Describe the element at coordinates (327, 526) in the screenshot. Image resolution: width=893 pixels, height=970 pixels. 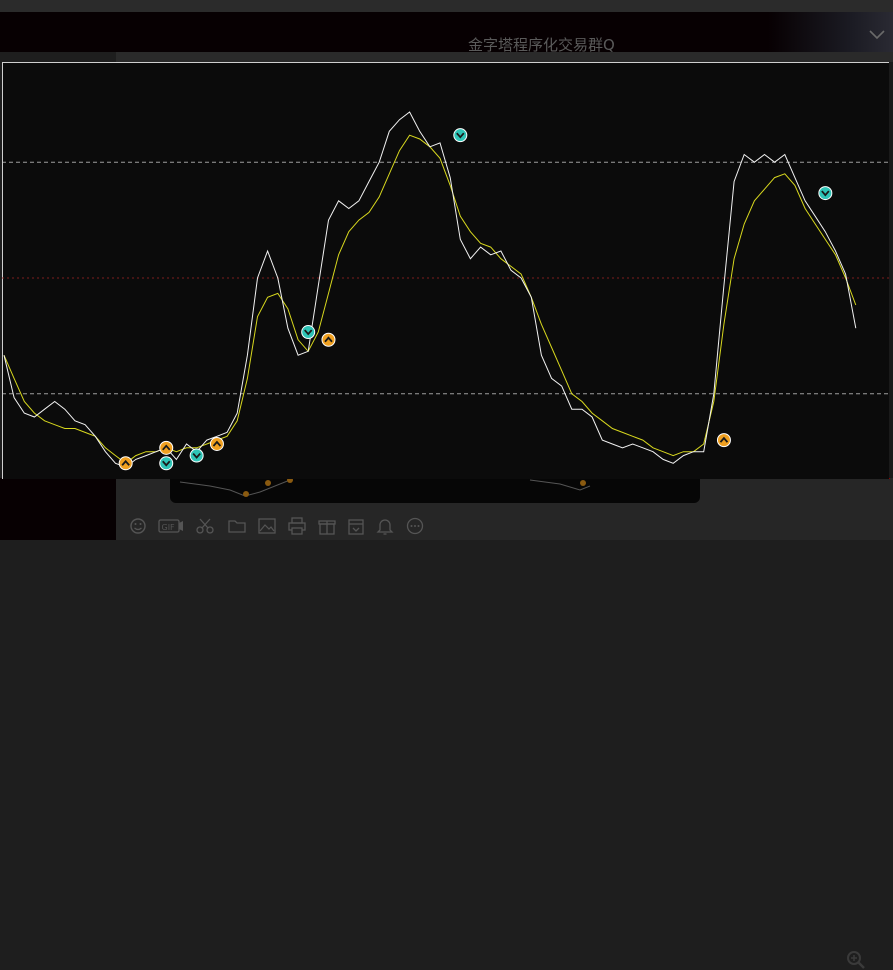
I see `gift-icon` at that location.